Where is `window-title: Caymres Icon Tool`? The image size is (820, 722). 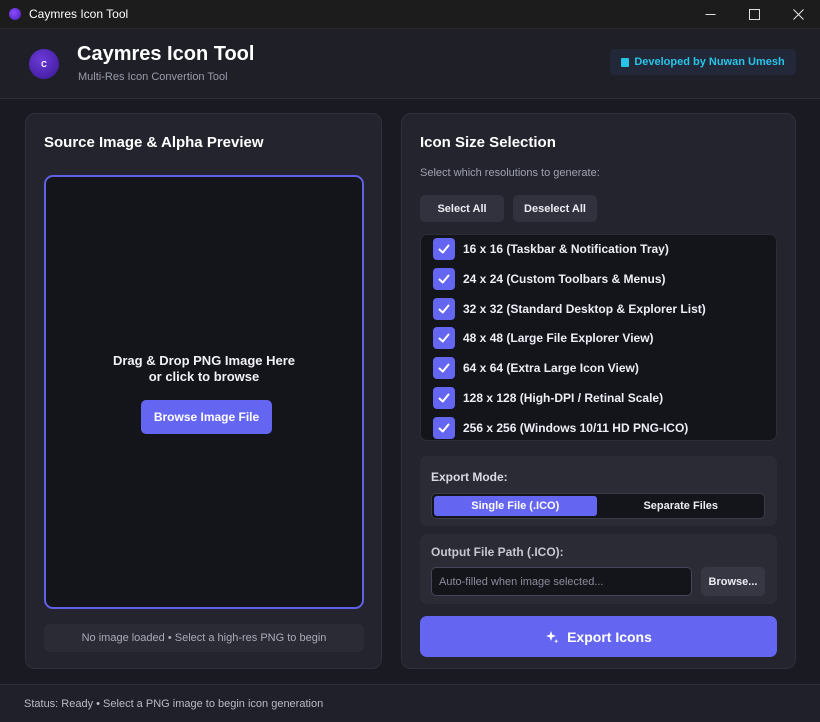 window-title: Caymres Icon Tool is located at coordinates (79, 14).